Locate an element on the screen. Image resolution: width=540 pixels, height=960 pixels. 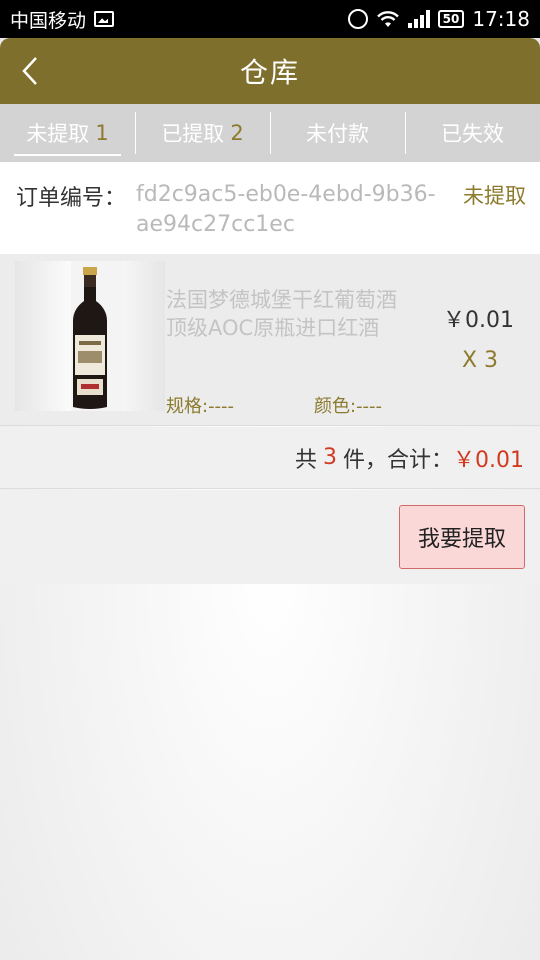
tab-count: 2 is located at coordinates (237, 133).